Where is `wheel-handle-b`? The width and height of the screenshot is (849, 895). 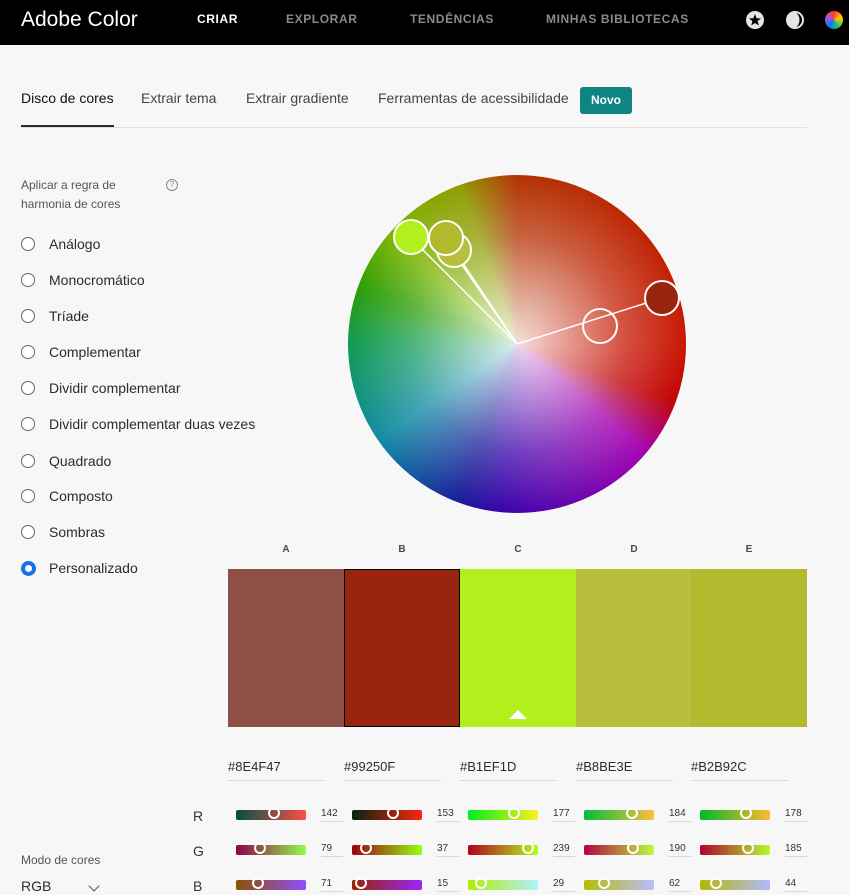 wheel-handle-b is located at coordinates (662, 298).